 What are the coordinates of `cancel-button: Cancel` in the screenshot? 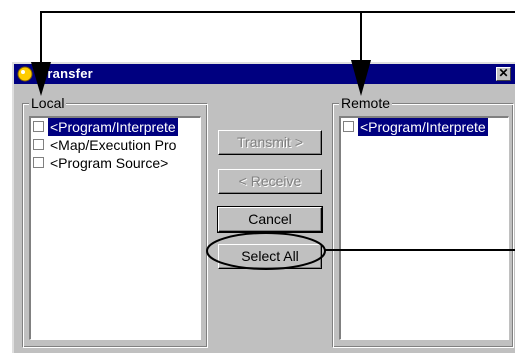 It's located at (270, 219).